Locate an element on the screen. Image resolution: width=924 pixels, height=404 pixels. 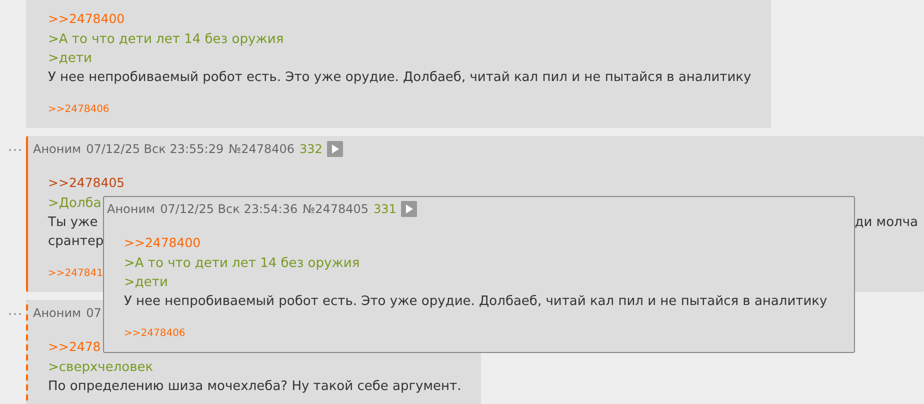
post-number: №2478406 is located at coordinates (261, 149).